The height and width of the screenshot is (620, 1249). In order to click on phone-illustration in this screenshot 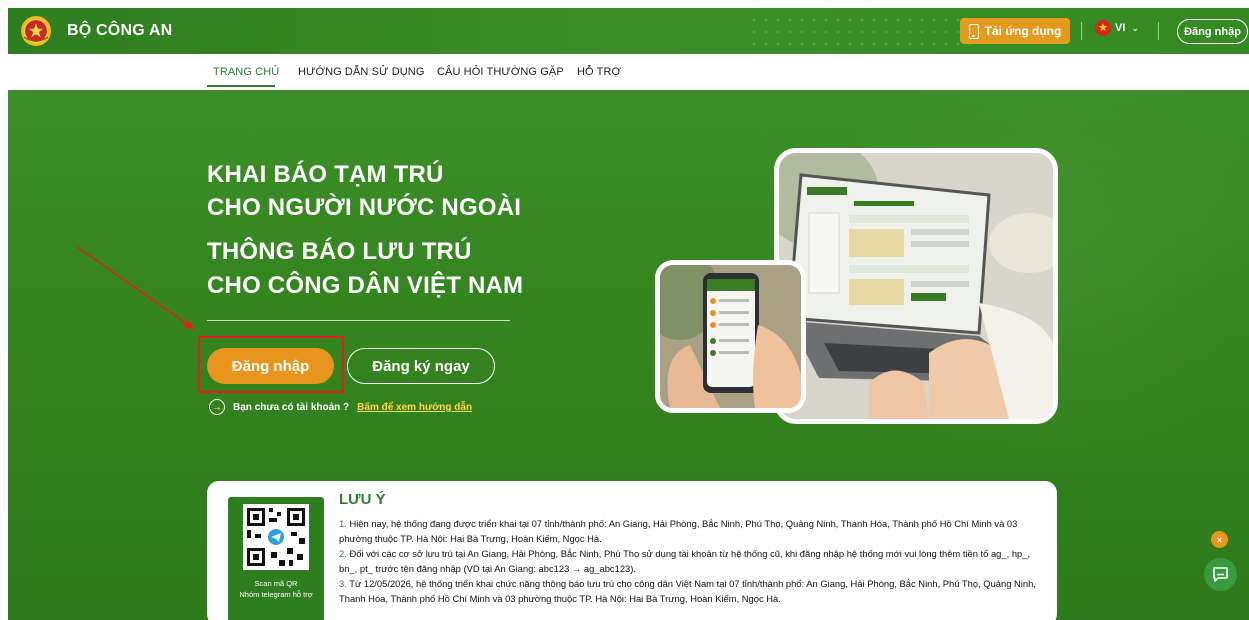, I will do `click(730, 336)`.